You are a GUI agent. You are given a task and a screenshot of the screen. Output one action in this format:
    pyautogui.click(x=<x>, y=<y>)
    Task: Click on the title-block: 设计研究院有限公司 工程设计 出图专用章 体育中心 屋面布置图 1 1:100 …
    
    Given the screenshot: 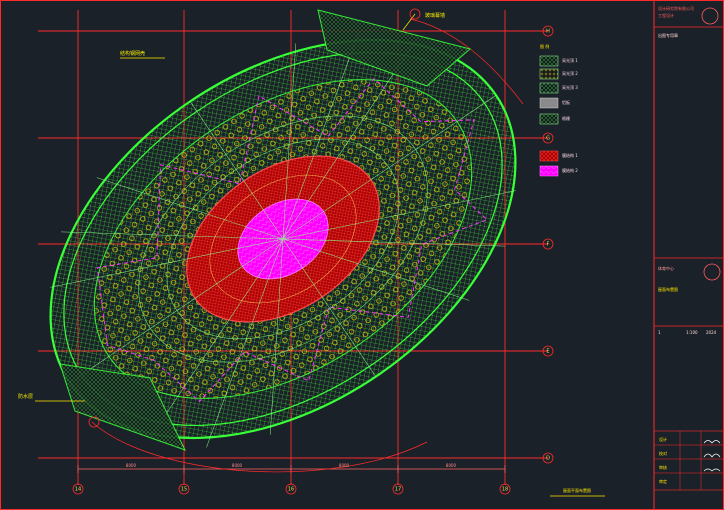 What is the action you would take?
    pyautogui.click(x=688, y=248)
    